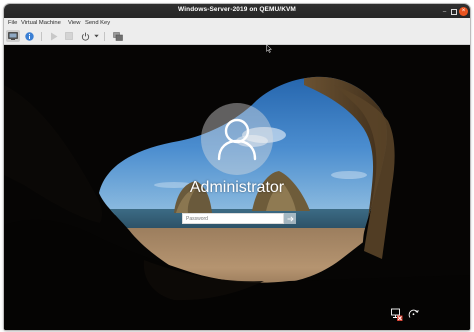  What do you see at coordinates (269, 48) in the screenshot?
I see `mouse-cursor` at bounding box center [269, 48].